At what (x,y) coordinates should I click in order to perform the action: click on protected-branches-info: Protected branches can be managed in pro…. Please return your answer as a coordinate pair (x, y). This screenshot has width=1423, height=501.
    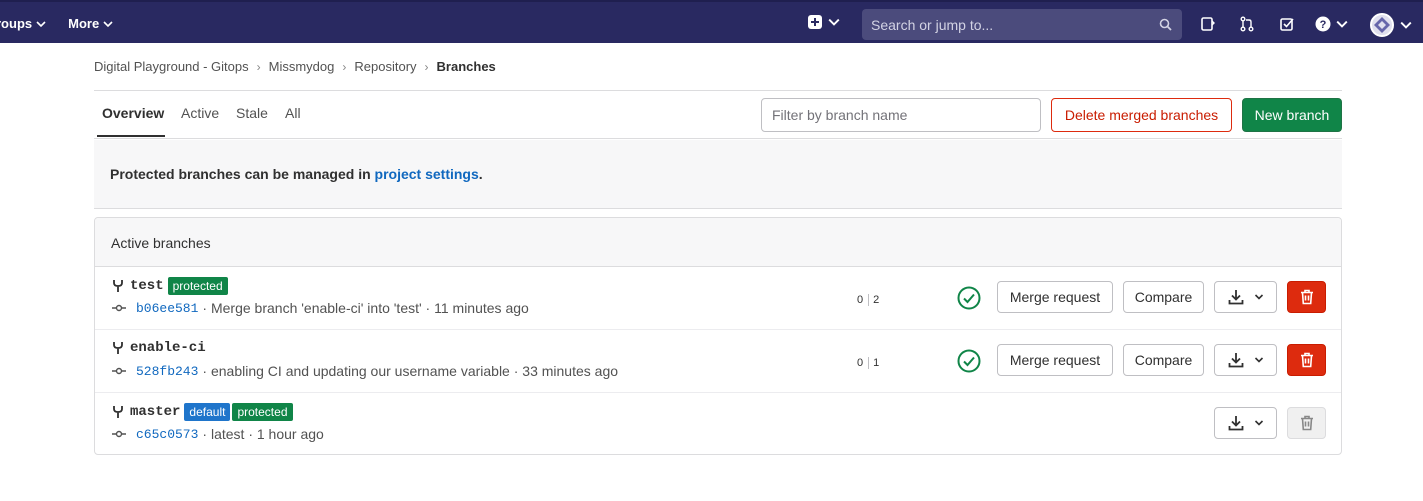
    Looking at the image, I should click on (718, 174).